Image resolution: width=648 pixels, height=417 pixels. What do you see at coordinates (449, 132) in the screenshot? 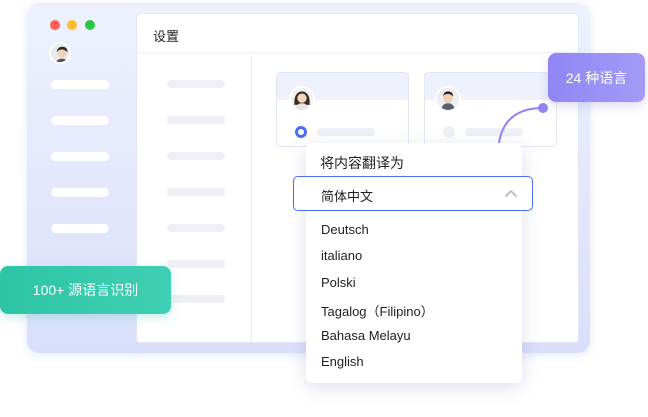
I see `radio-unselected` at bounding box center [449, 132].